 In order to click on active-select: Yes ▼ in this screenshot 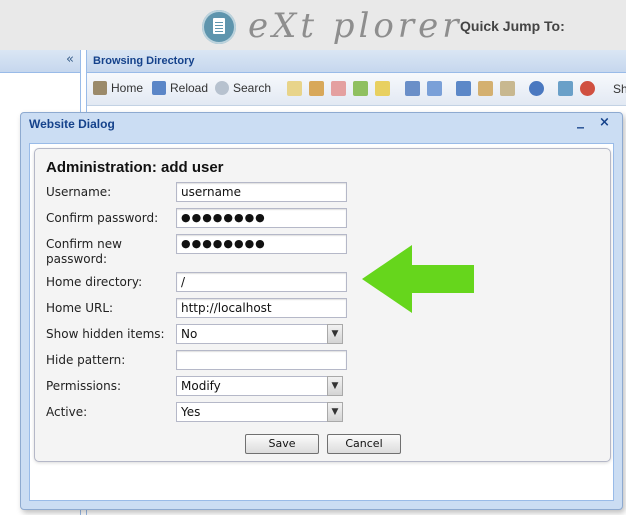, I will do `click(259, 412)`.